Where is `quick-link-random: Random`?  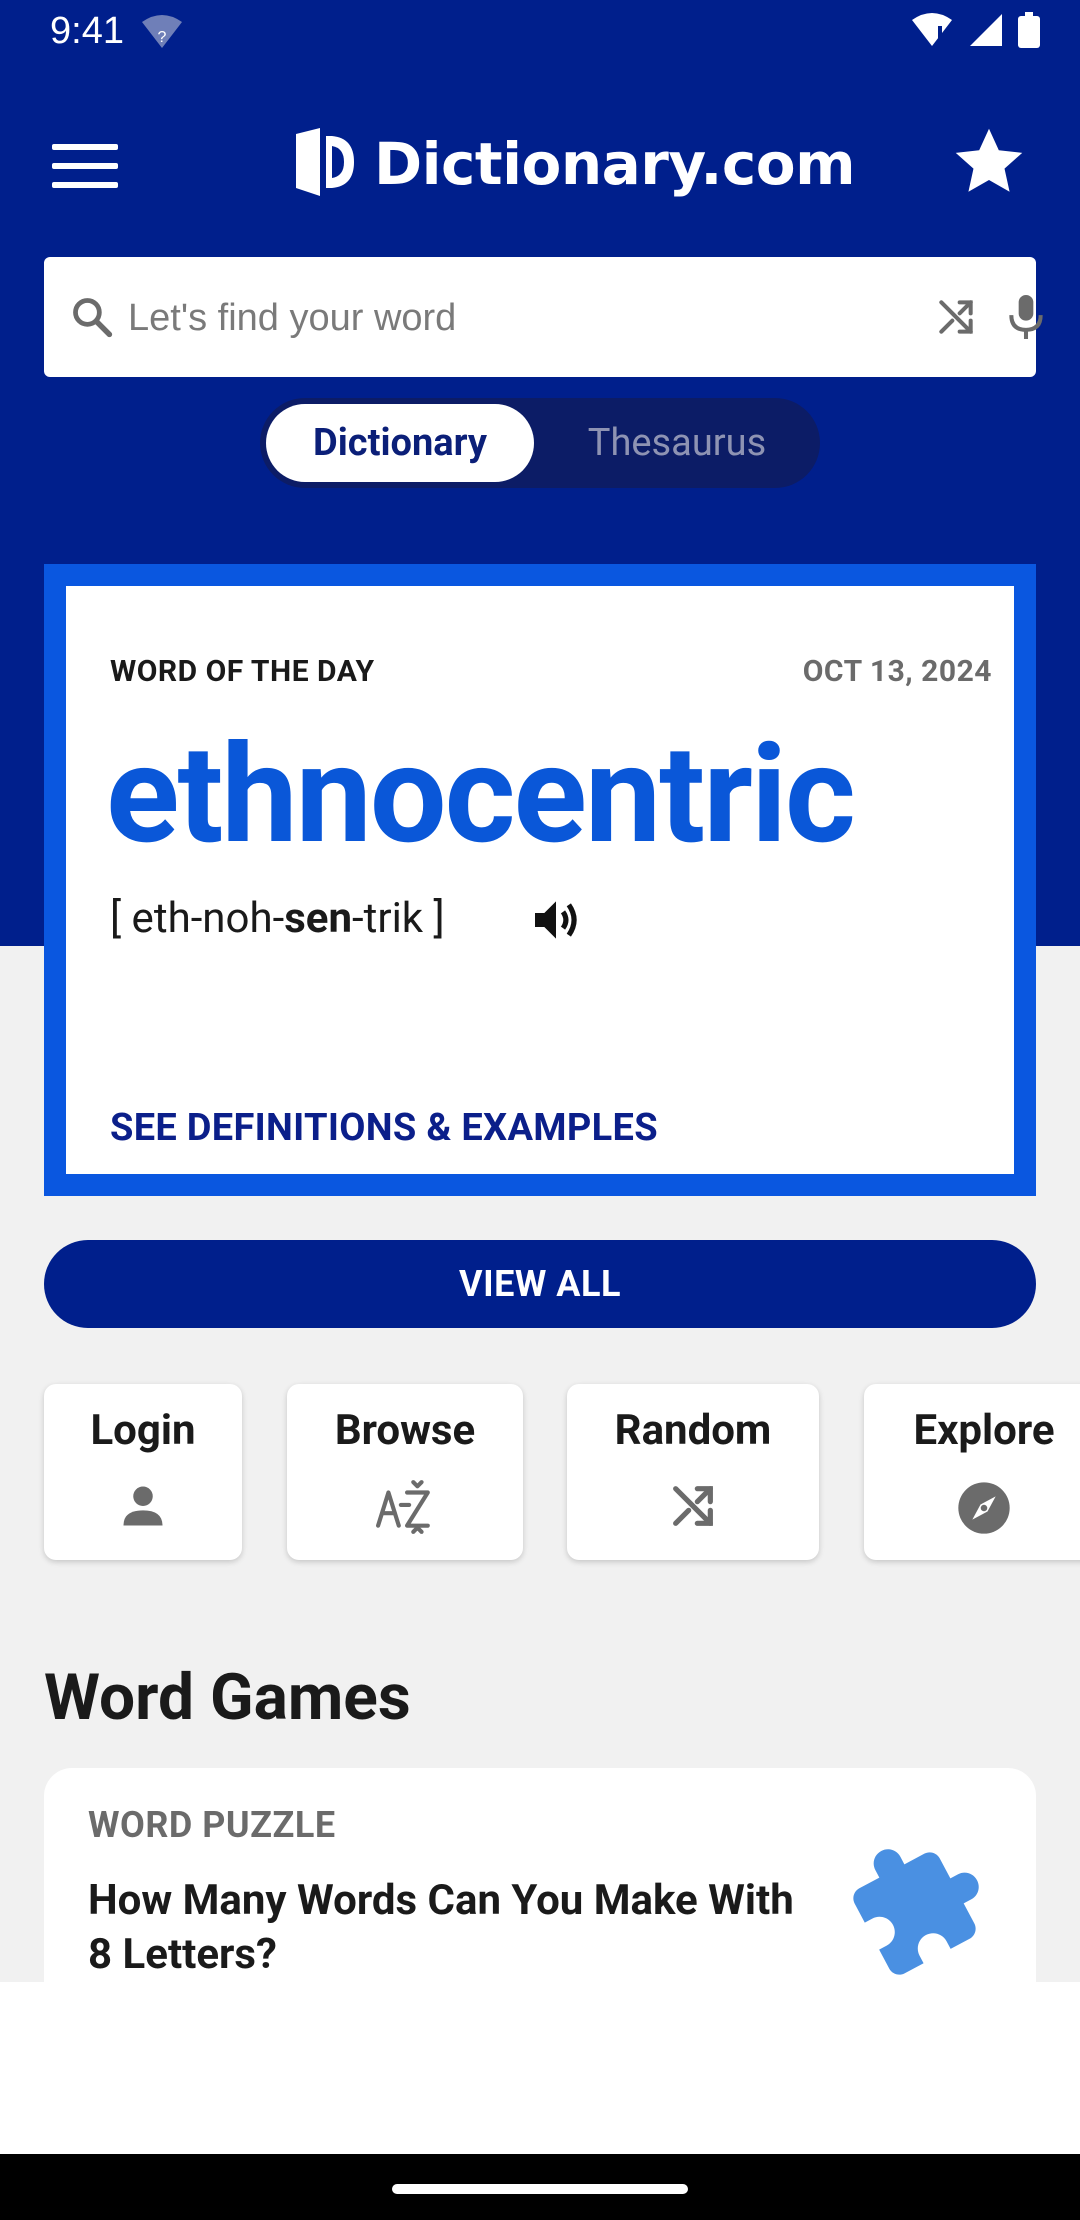 quick-link-random: Random is located at coordinates (693, 1472).